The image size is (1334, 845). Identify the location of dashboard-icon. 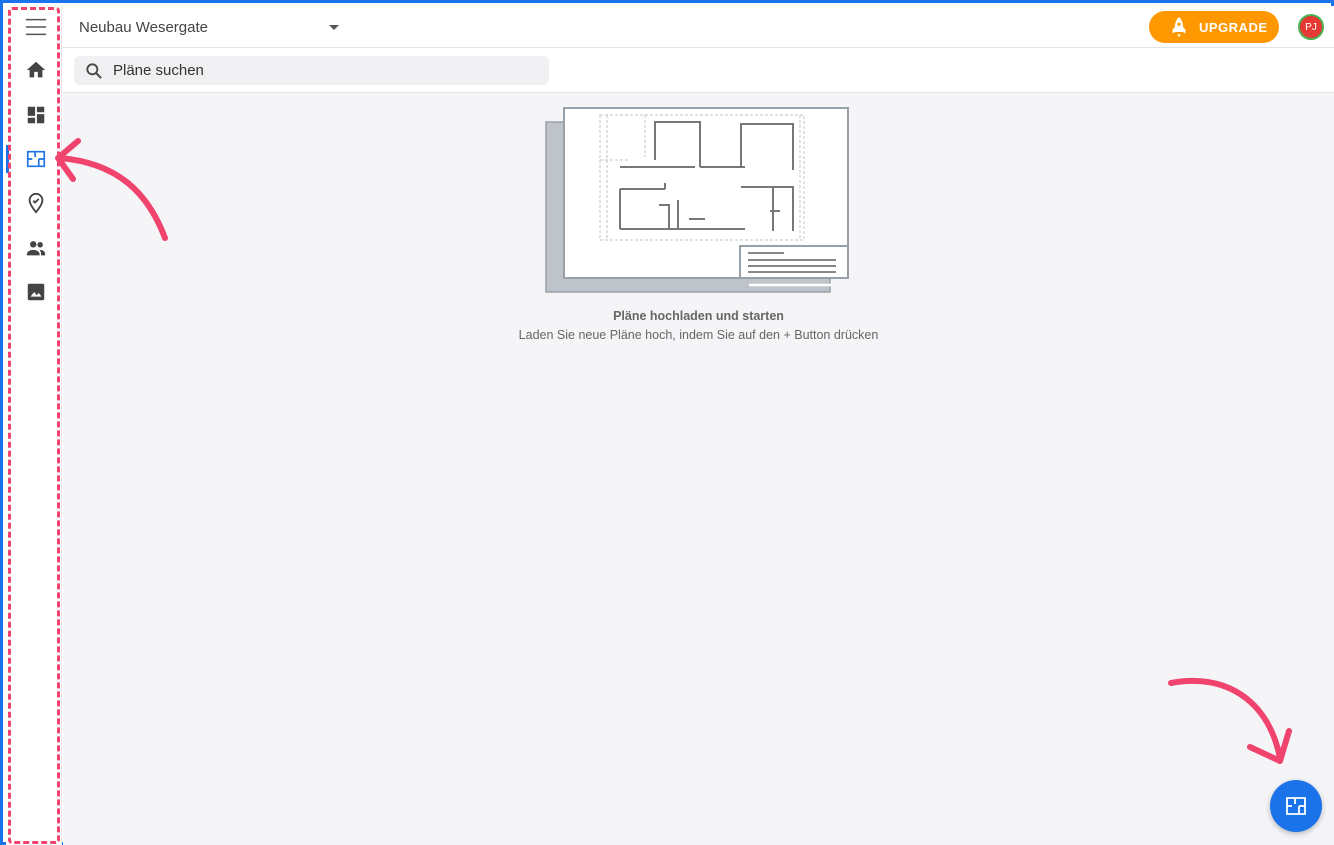
(36, 115).